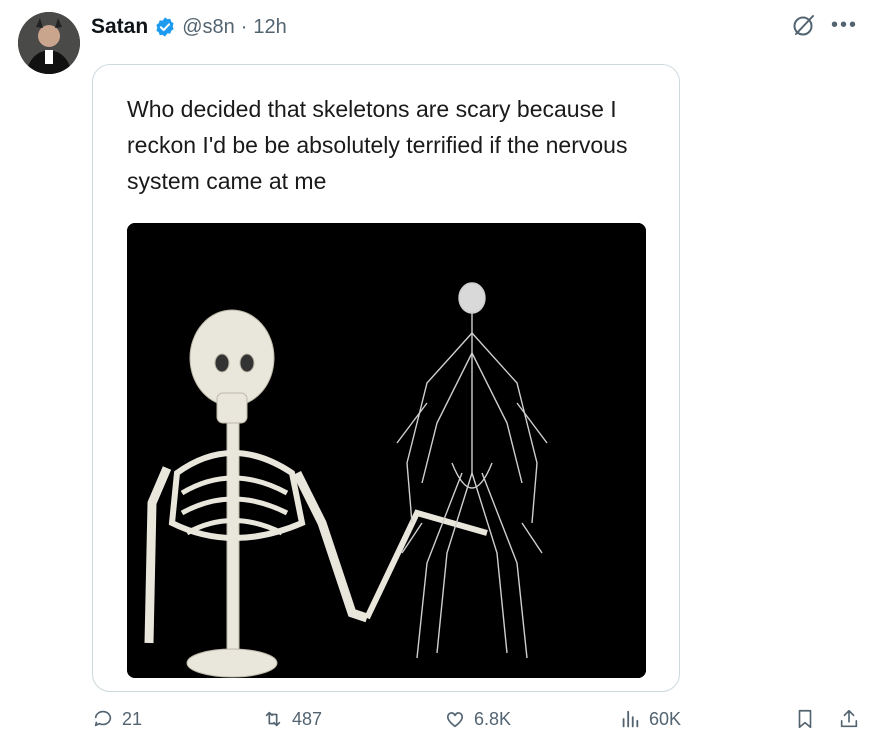 The width and height of the screenshot is (886, 756). What do you see at coordinates (132, 718) in the screenshot?
I see `reply-count: 21` at bounding box center [132, 718].